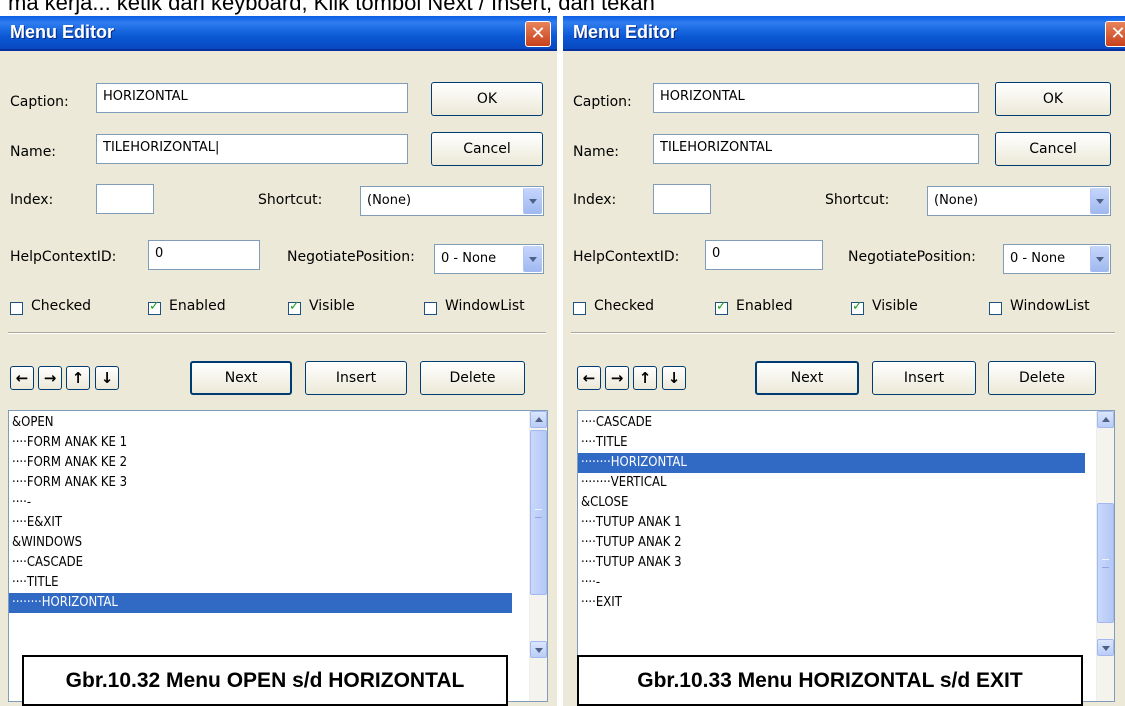 Image resolution: width=1125 pixels, height=706 pixels. What do you see at coordinates (265, 680) in the screenshot?
I see `figure-caption: Gbr.10.32 Menu OPEN s/d HORIZONTAL` at bounding box center [265, 680].